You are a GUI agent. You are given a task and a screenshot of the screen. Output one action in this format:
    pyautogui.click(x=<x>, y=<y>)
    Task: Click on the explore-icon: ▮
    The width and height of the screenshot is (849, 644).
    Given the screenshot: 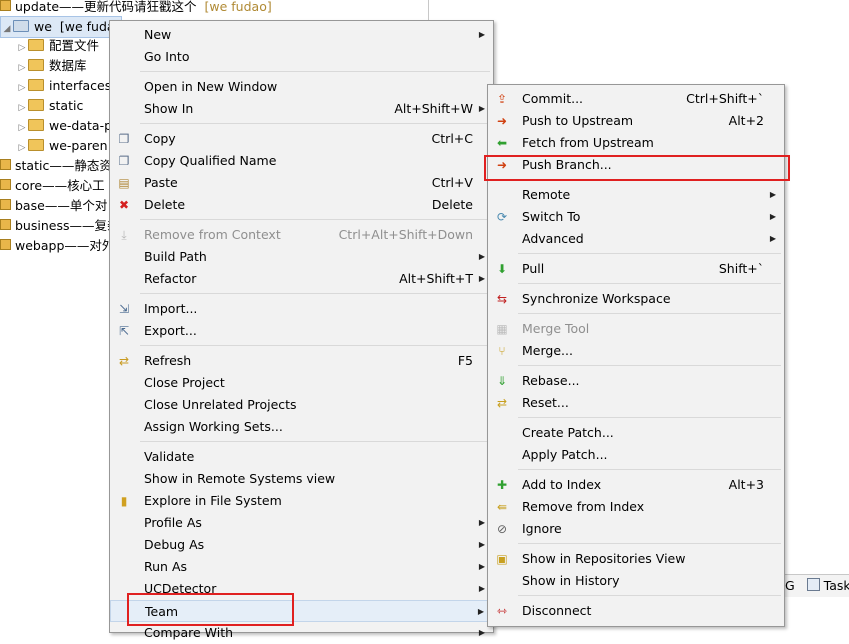 What is the action you would take?
    pyautogui.click(x=124, y=501)
    